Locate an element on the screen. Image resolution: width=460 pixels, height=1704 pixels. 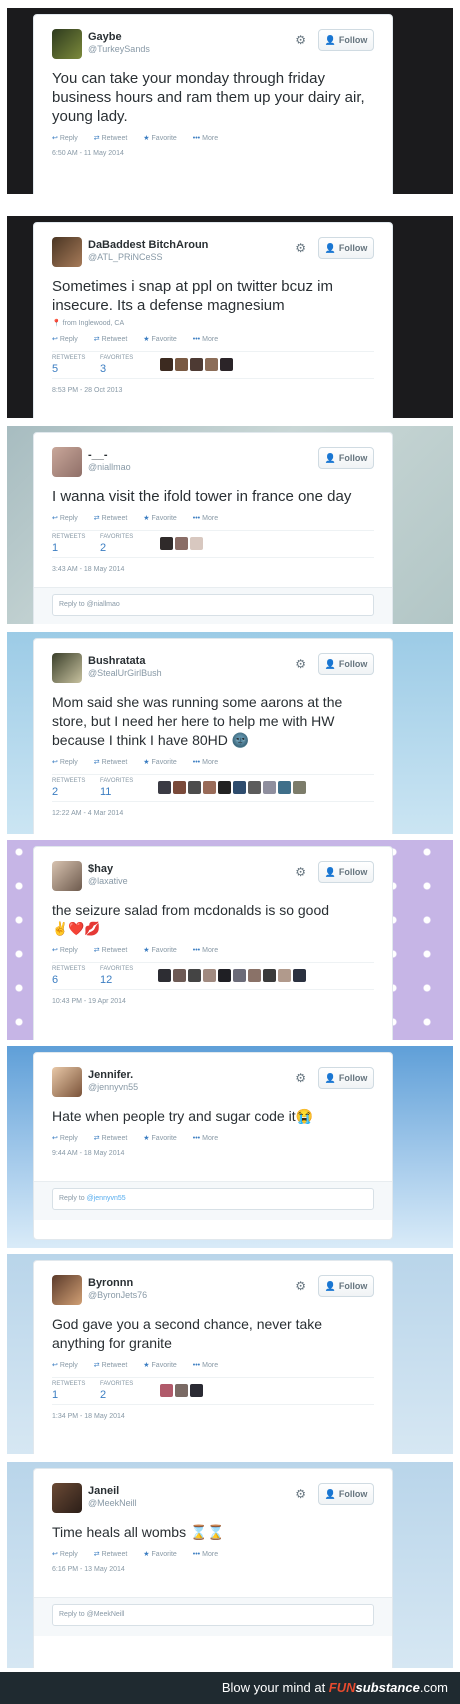
reply-input: Reply to @niallmao is located at coordinates (213, 605).